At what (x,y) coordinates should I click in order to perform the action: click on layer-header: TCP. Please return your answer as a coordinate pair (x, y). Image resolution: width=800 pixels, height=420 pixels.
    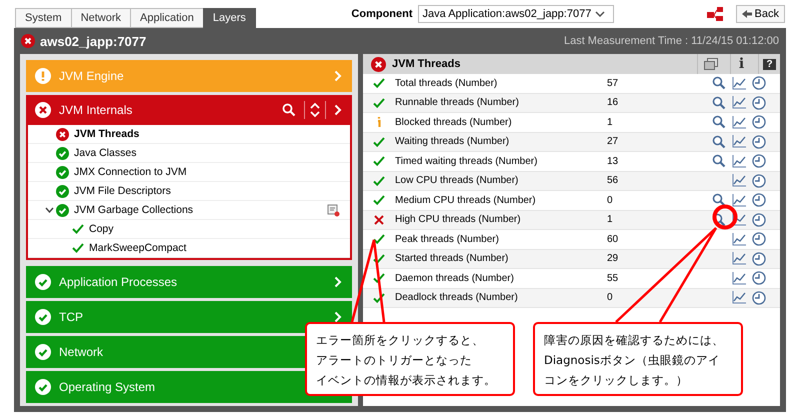
    Looking at the image, I should click on (189, 317).